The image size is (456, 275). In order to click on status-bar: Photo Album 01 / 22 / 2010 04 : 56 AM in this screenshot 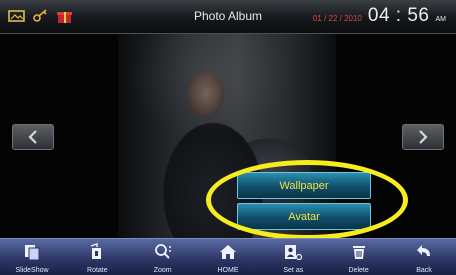, I will do `click(228, 17)`.